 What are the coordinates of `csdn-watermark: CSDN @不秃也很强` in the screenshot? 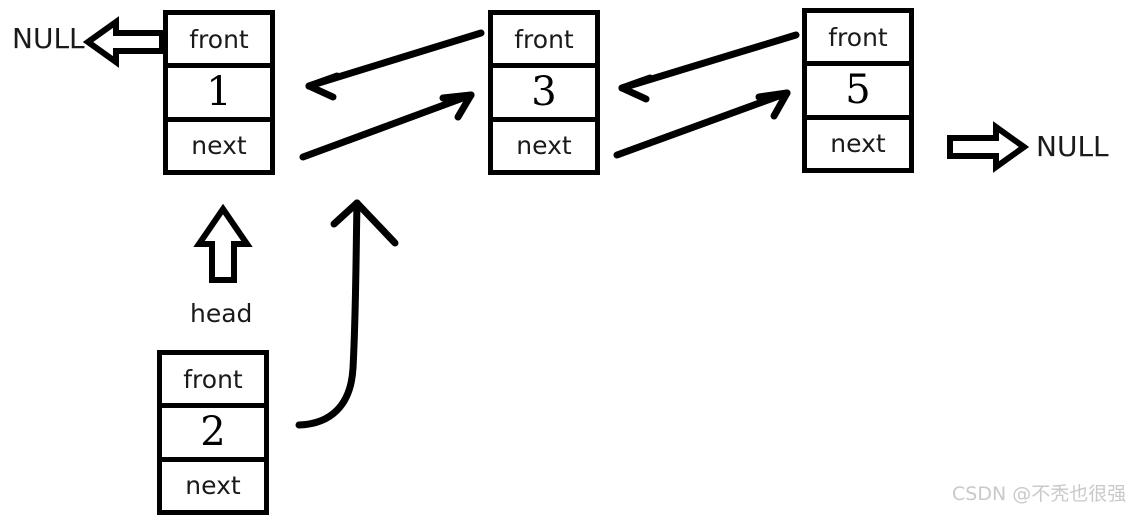 It's located at (1039, 494).